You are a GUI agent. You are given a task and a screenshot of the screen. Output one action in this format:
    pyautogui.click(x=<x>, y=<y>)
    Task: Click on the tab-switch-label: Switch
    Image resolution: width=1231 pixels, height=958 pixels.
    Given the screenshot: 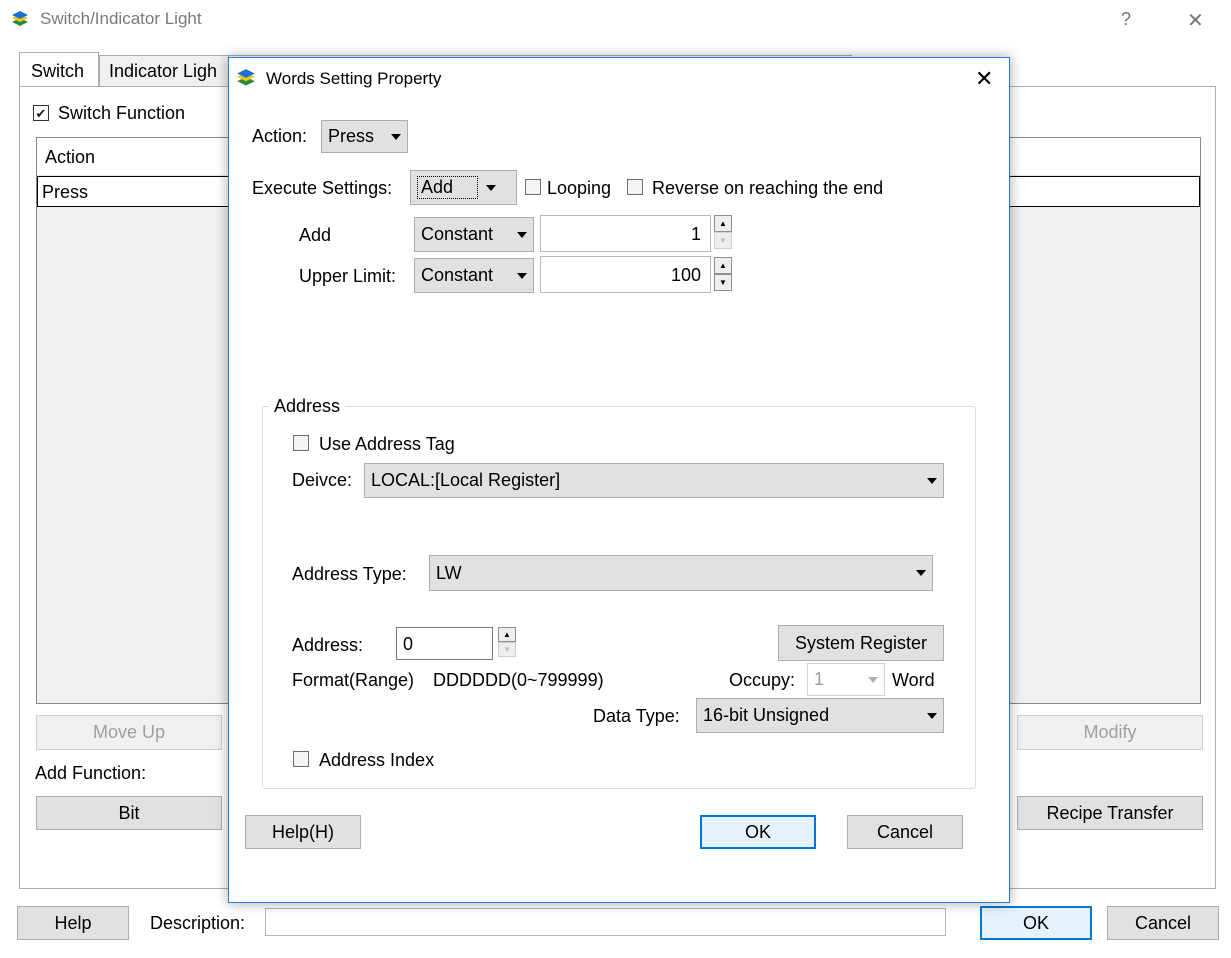 What is the action you would take?
    pyautogui.click(x=58, y=71)
    